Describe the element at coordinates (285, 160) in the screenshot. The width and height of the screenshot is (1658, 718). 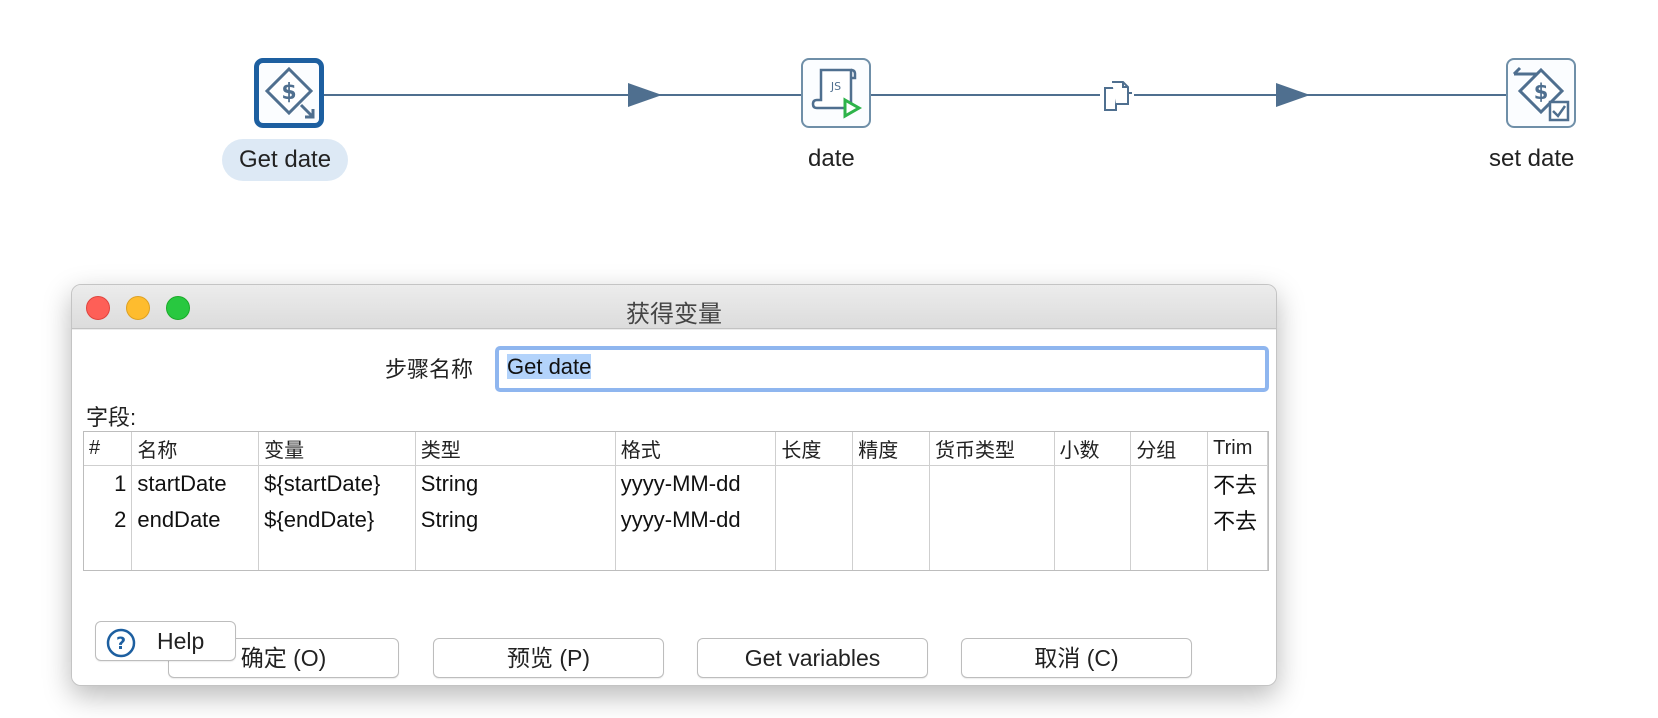
I see `step-label-get-date: Get date` at that location.